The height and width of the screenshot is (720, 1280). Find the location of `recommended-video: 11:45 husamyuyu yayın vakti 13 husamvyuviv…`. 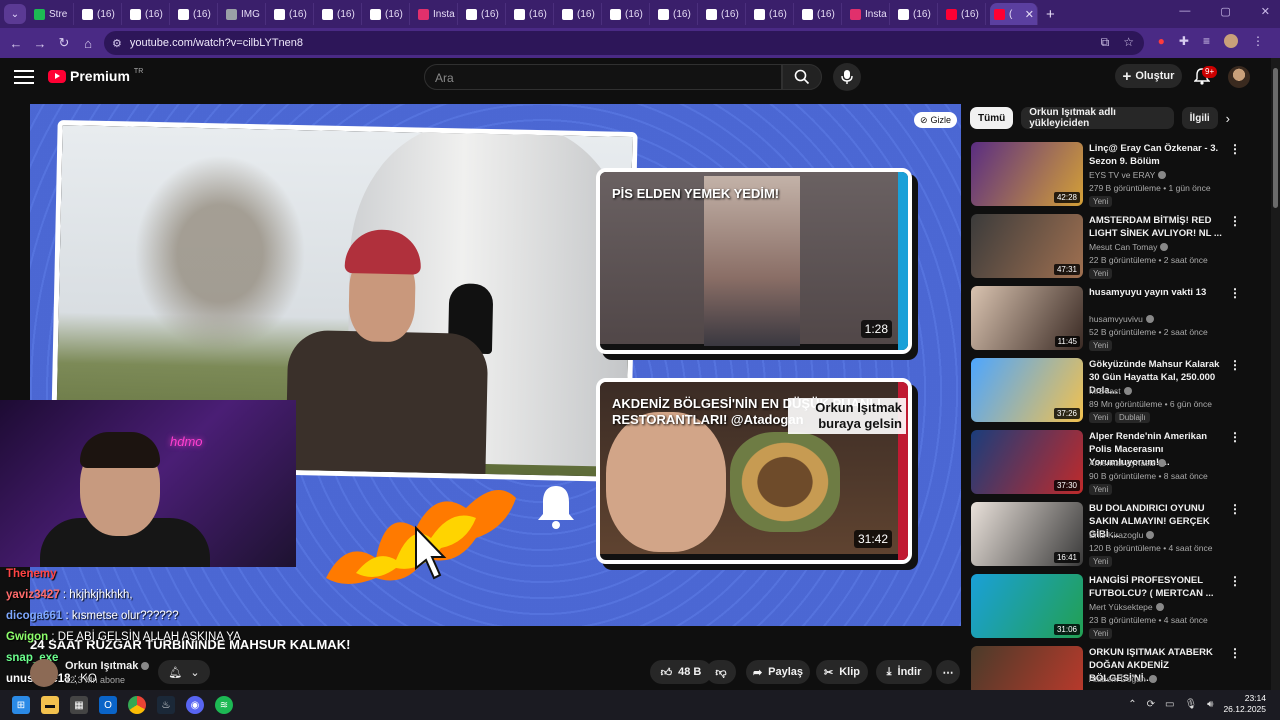

recommended-video: 11:45 husamyuyu yayın vakti 13 husamvyuviv… is located at coordinates (1105, 318).